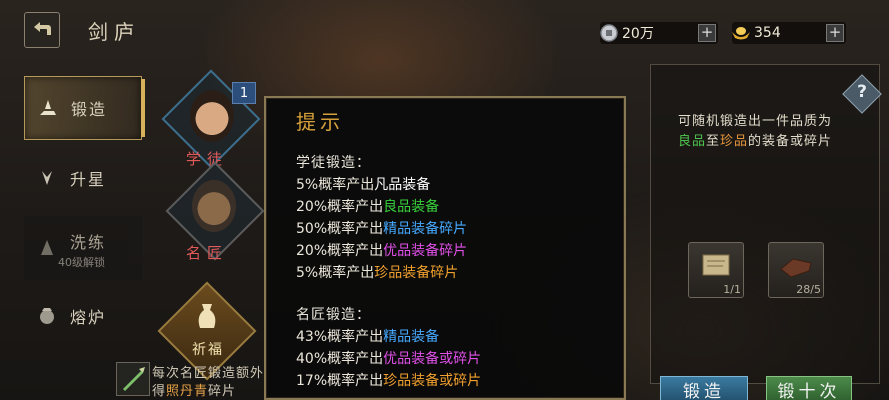 The image size is (889, 400). I want to click on desc-tail: 的装备或碎片, so click(790, 141).